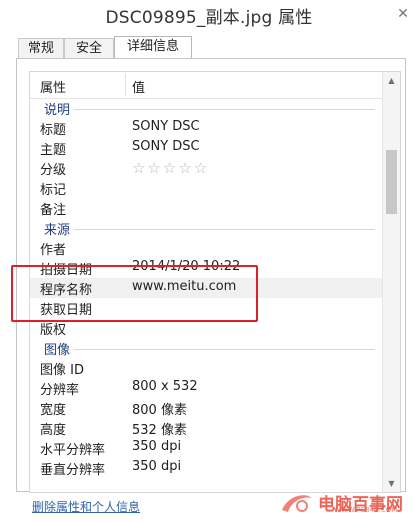 The height and width of the screenshot is (522, 418). I want to click on section-origin: 来源, so click(206, 228).